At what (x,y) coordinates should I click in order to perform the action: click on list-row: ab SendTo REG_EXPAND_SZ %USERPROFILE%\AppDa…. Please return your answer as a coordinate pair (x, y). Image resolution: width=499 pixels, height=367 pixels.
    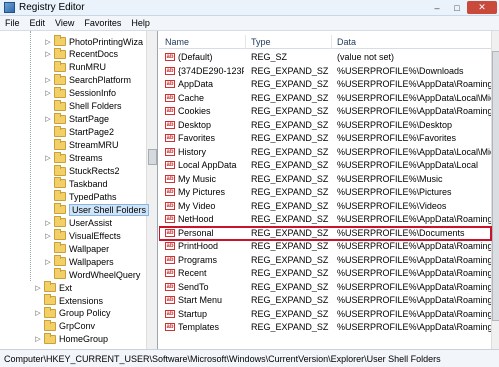
    Looking at the image, I should click on (325, 287).